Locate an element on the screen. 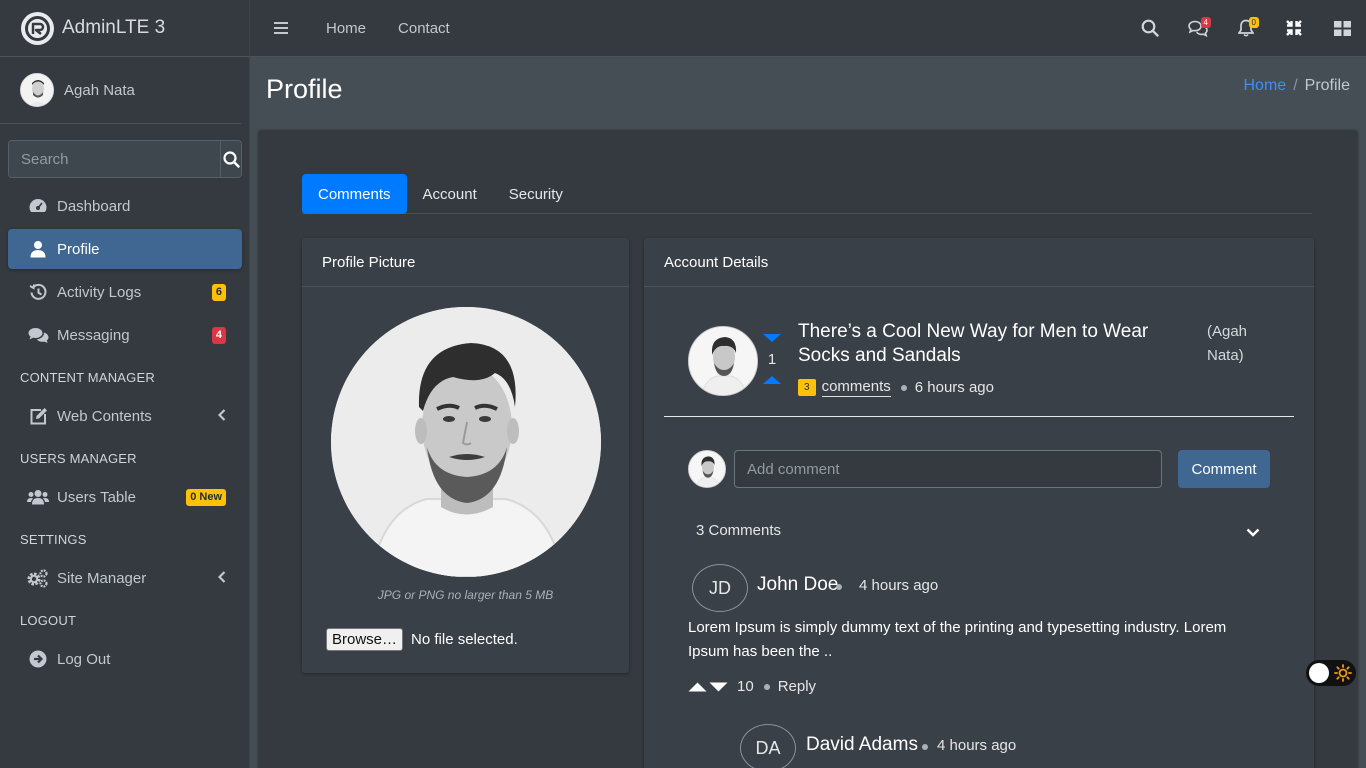 The width and height of the screenshot is (1366, 768). tab-comments: Comments is located at coordinates (354, 194).